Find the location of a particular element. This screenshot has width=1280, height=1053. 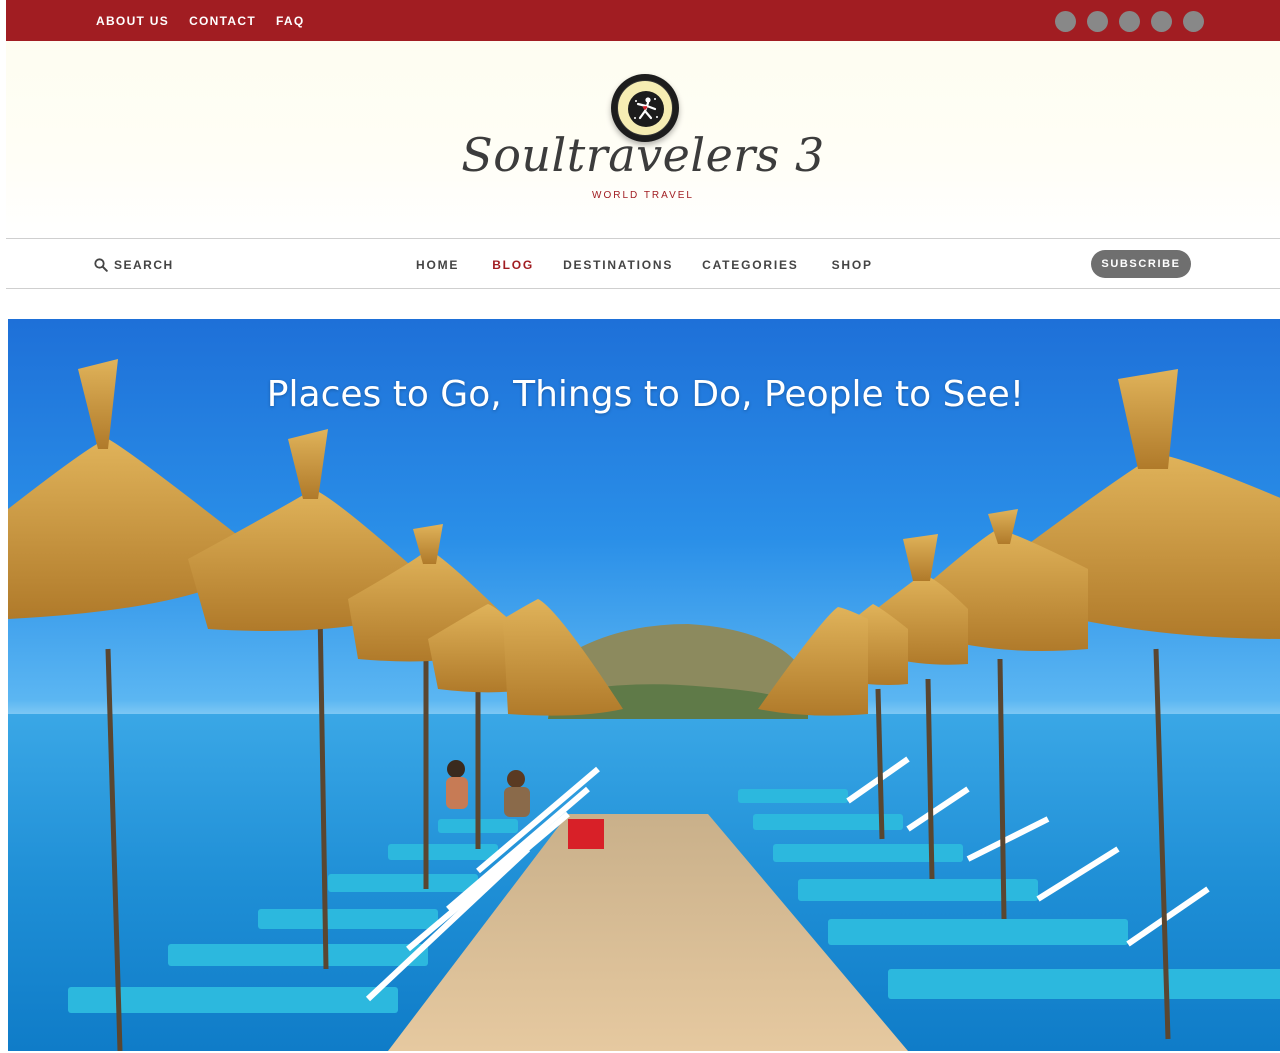

faq-link: FAQ is located at coordinates (290, 21).